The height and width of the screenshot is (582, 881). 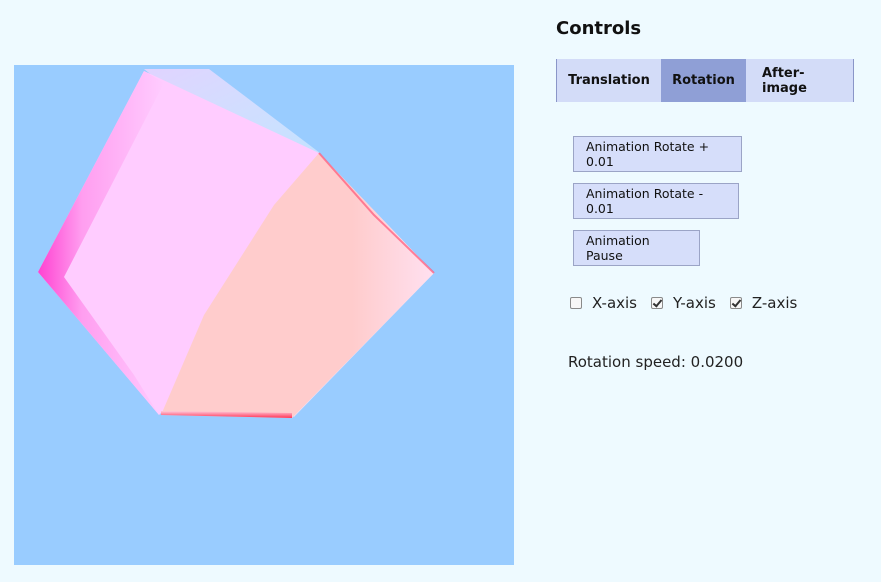 What do you see at coordinates (799, 80) in the screenshot?
I see `tab-after-image: After-image` at bounding box center [799, 80].